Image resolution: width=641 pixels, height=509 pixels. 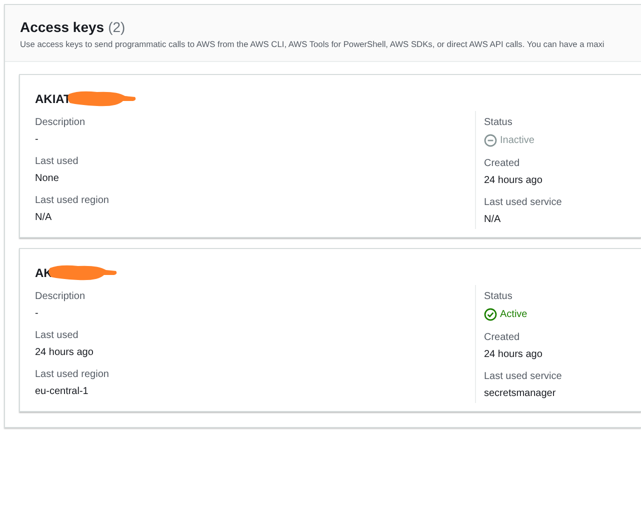 I want to click on panel-description: Use access keys to send programmatic calls to AWS from the AWS CLI, AWS Tools for PowerShell, AWS SDKs, or direct AWS API calls. You can have a maxi, so click(x=313, y=44).